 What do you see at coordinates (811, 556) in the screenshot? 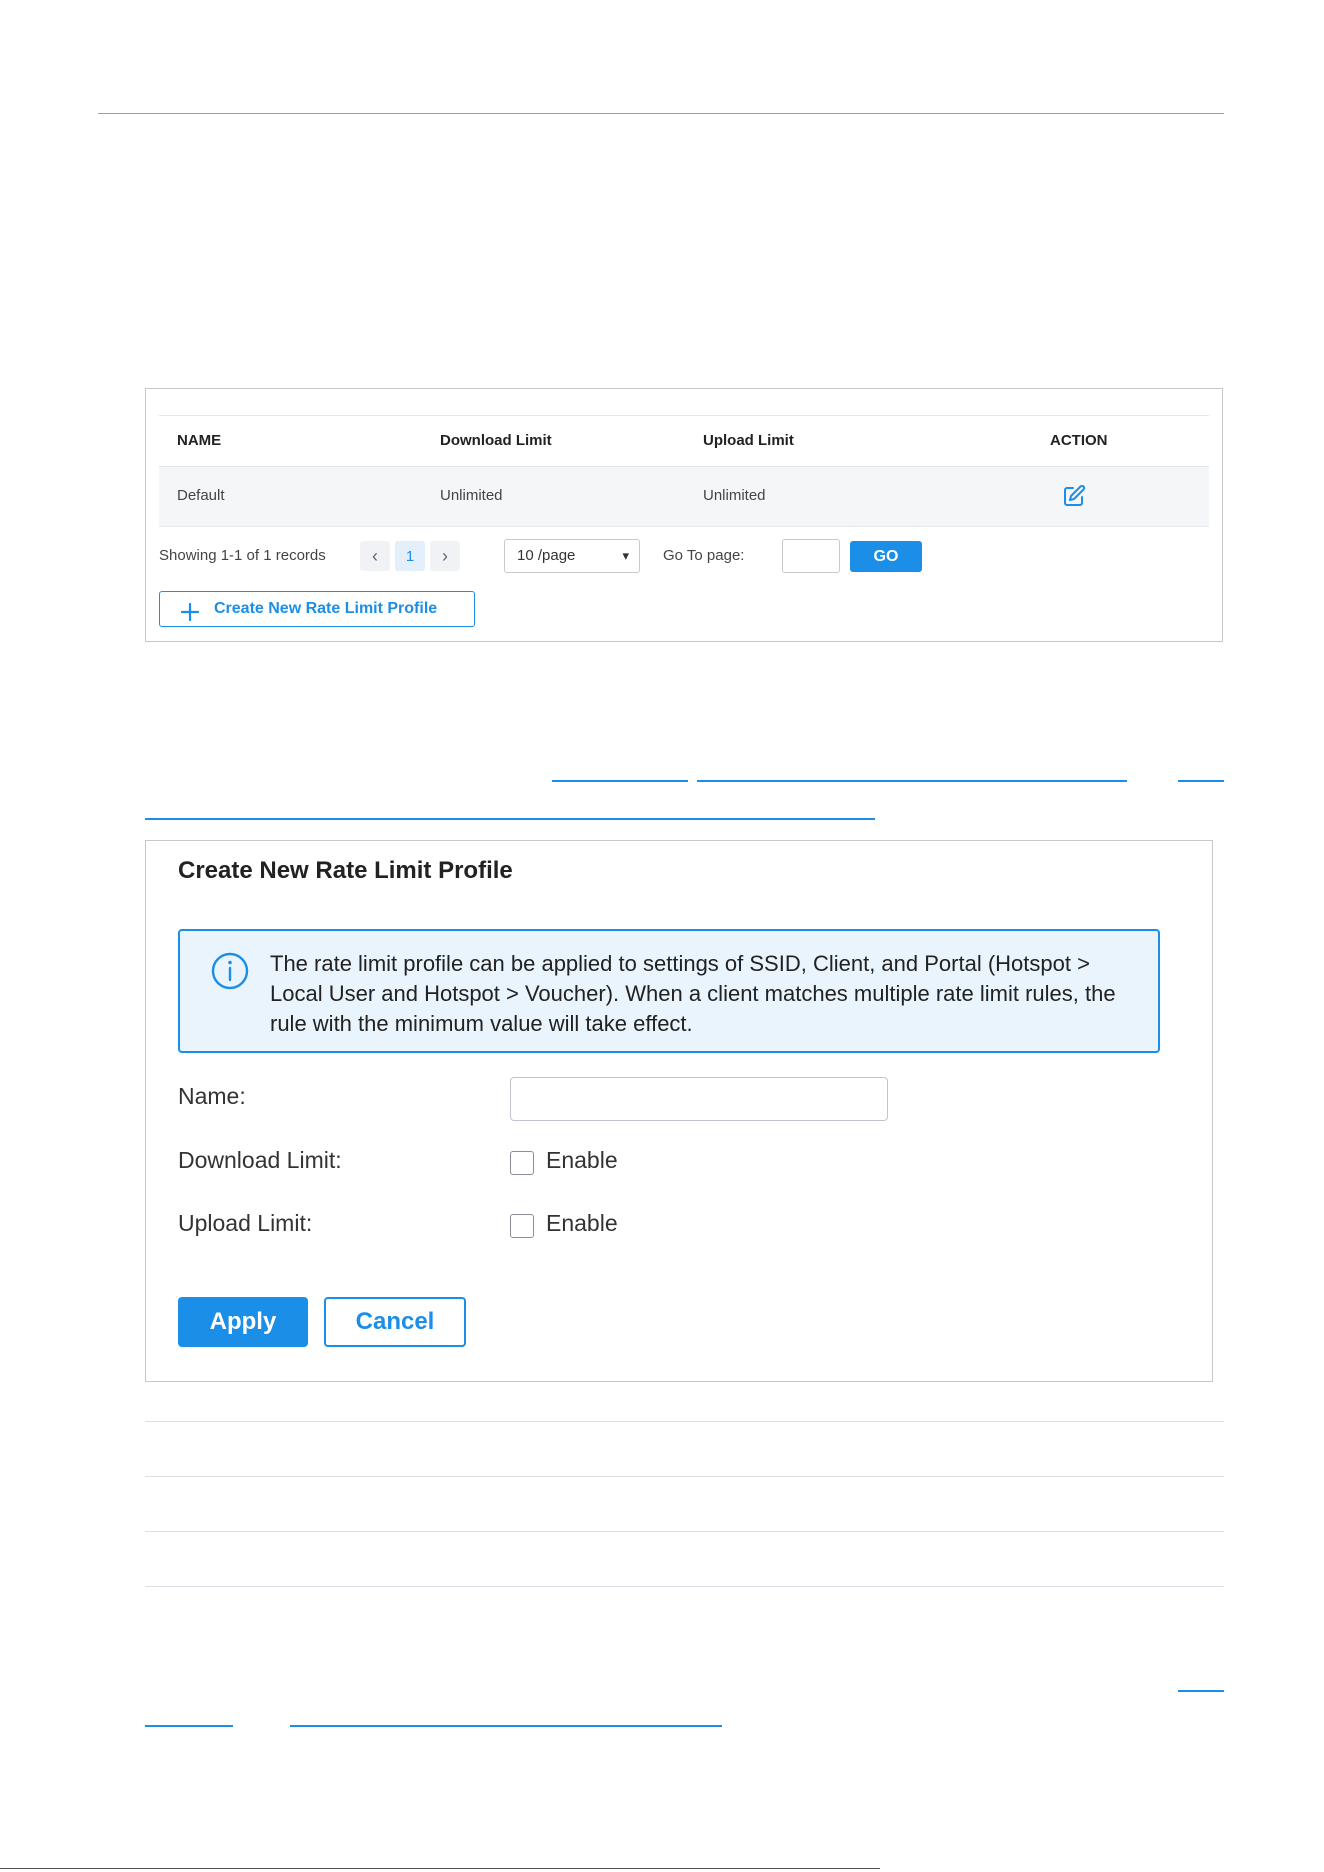
I see `goto-page-input` at bounding box center [811, 556].